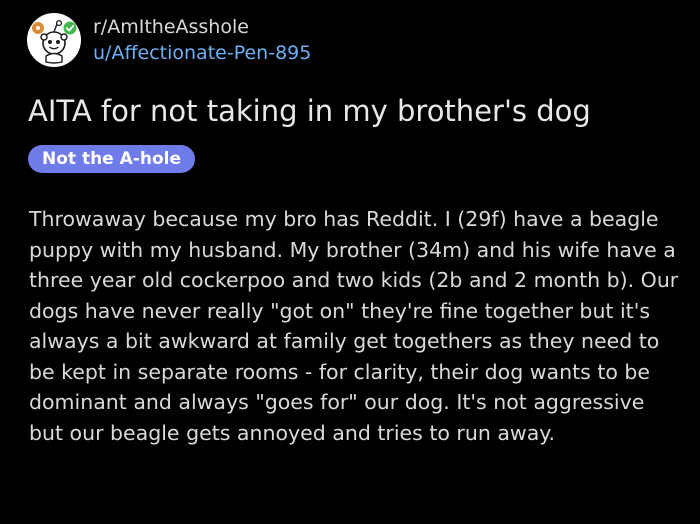 The width and height of the screenshot is (700, 524). I want to click on snoo-avatar-icon, so click(54, 40).